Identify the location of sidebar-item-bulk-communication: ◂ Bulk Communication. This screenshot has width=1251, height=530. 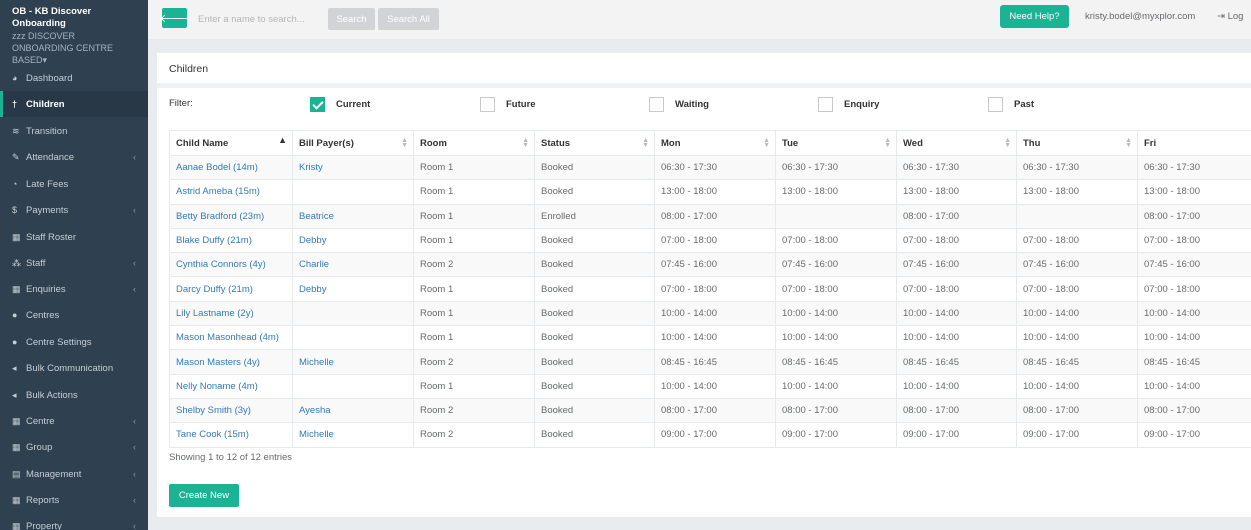
(74, 368).